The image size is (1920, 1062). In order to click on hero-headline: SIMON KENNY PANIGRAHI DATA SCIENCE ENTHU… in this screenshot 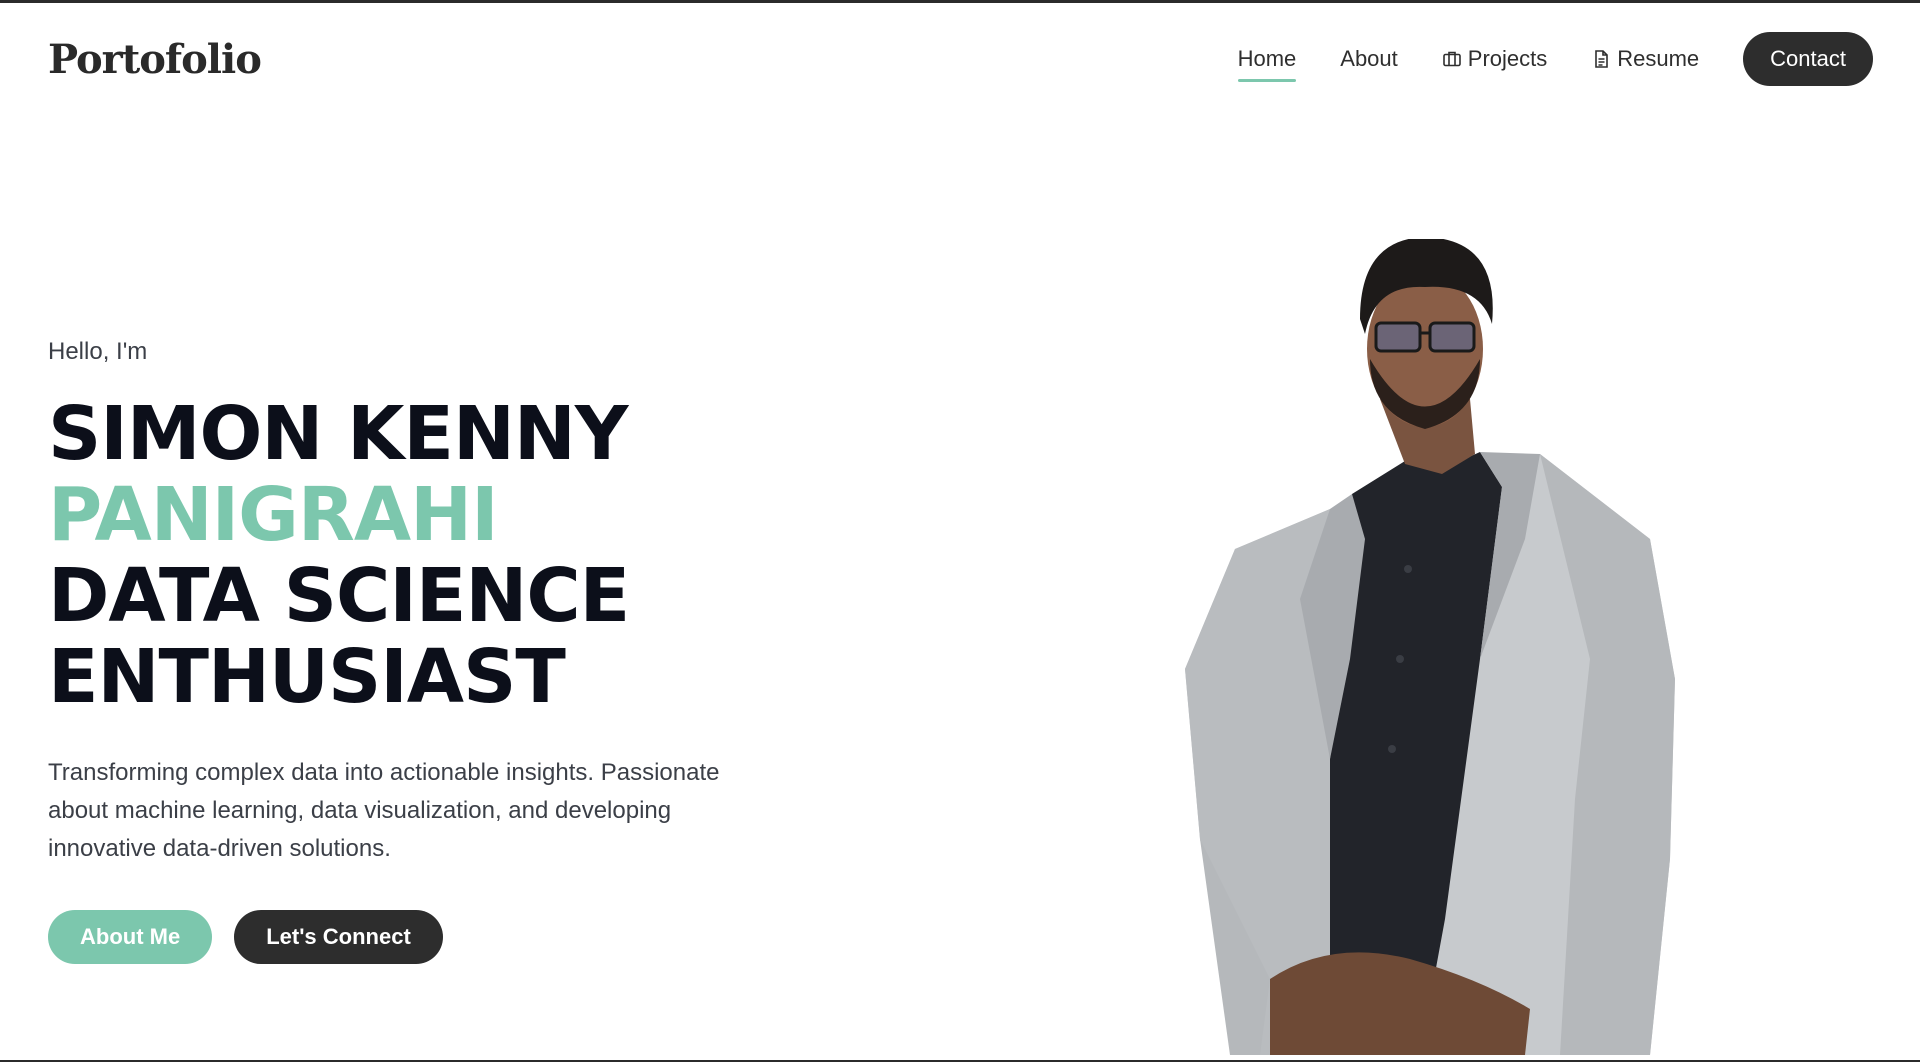, I will do `click(428, 556)`.